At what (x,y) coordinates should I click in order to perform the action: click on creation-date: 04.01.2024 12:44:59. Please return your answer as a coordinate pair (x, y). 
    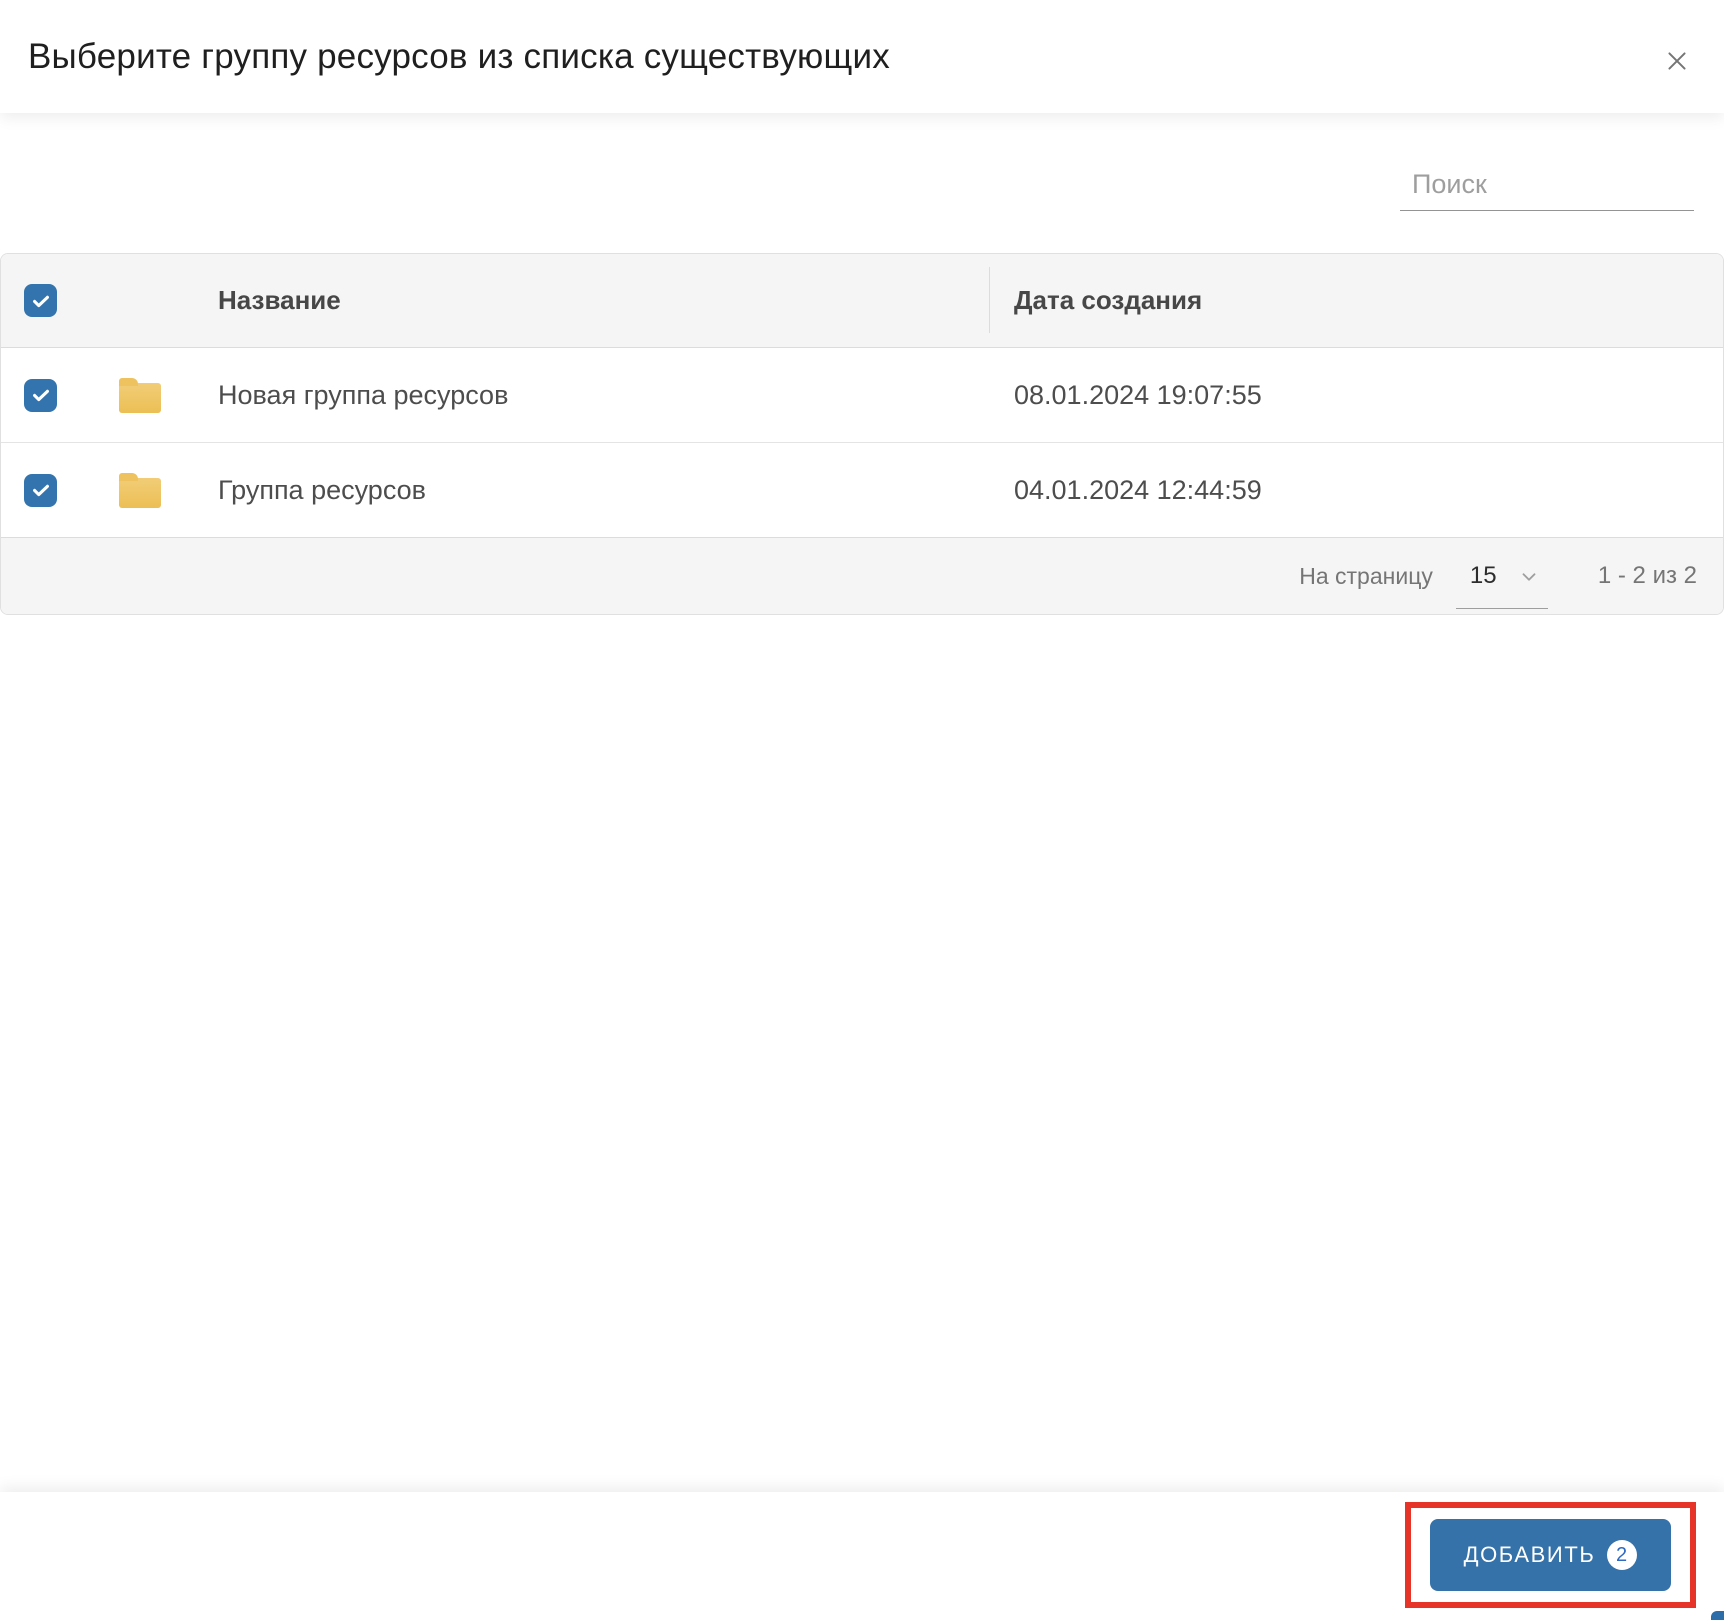
    Looking at the image, I should click on (1138, 489).